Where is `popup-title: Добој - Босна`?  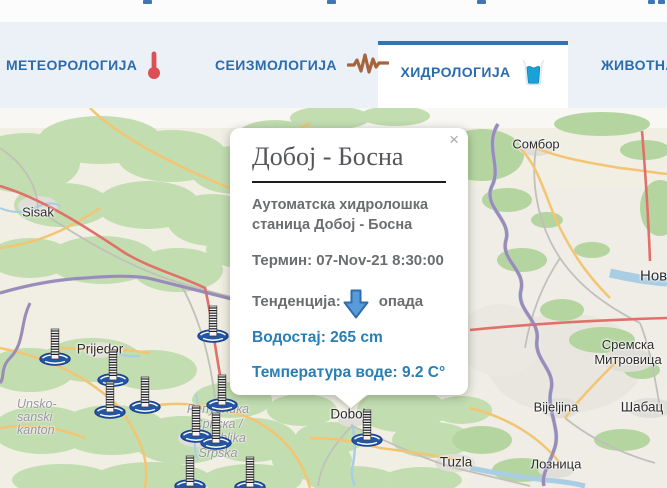
popup-title: Добој - Босна is located at coordinates (328, 156).